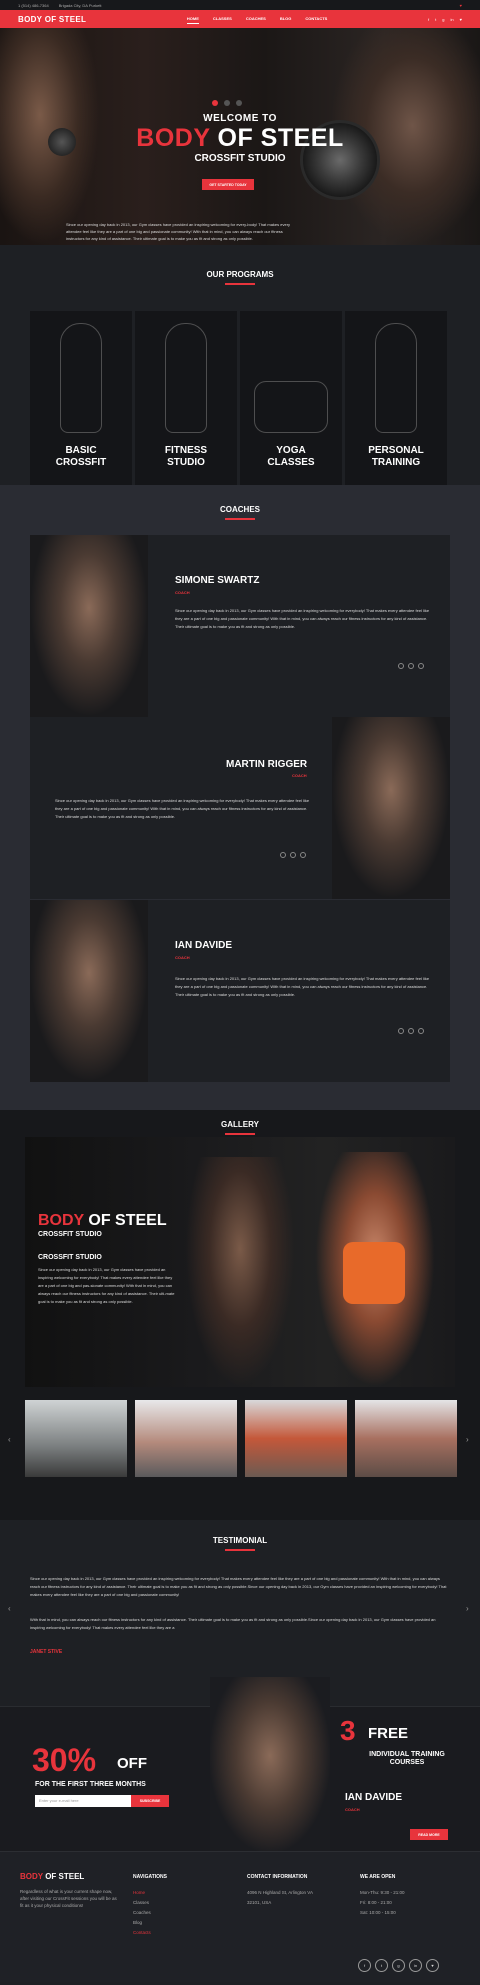 The image size is (480, 1985). I want to click on nav-home: HOME, so click(192, 19).